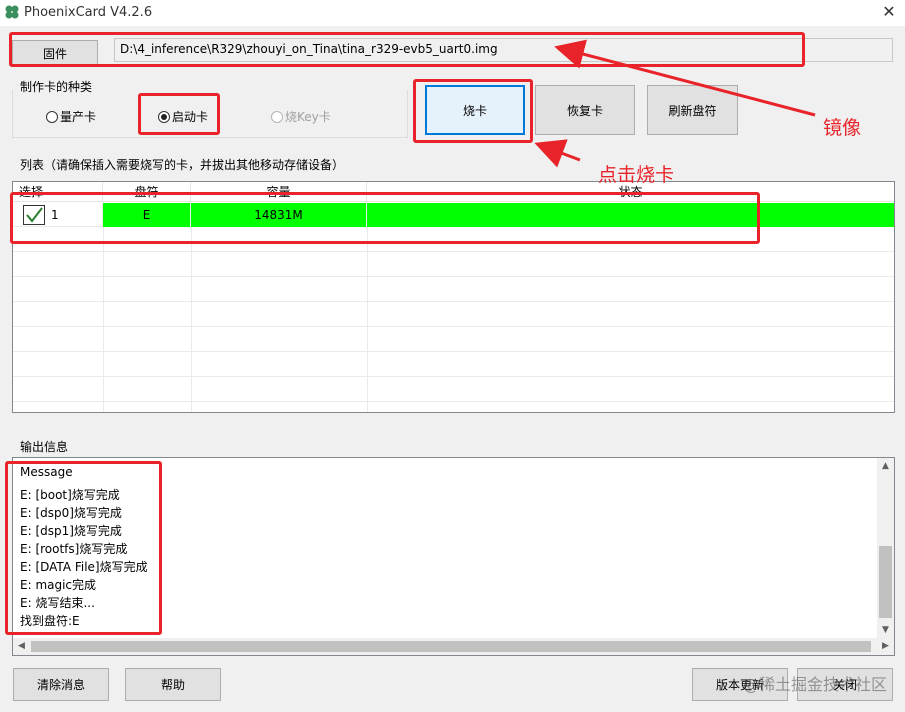  I want to click on vertical-scroll-thumb, so click(885, 582).